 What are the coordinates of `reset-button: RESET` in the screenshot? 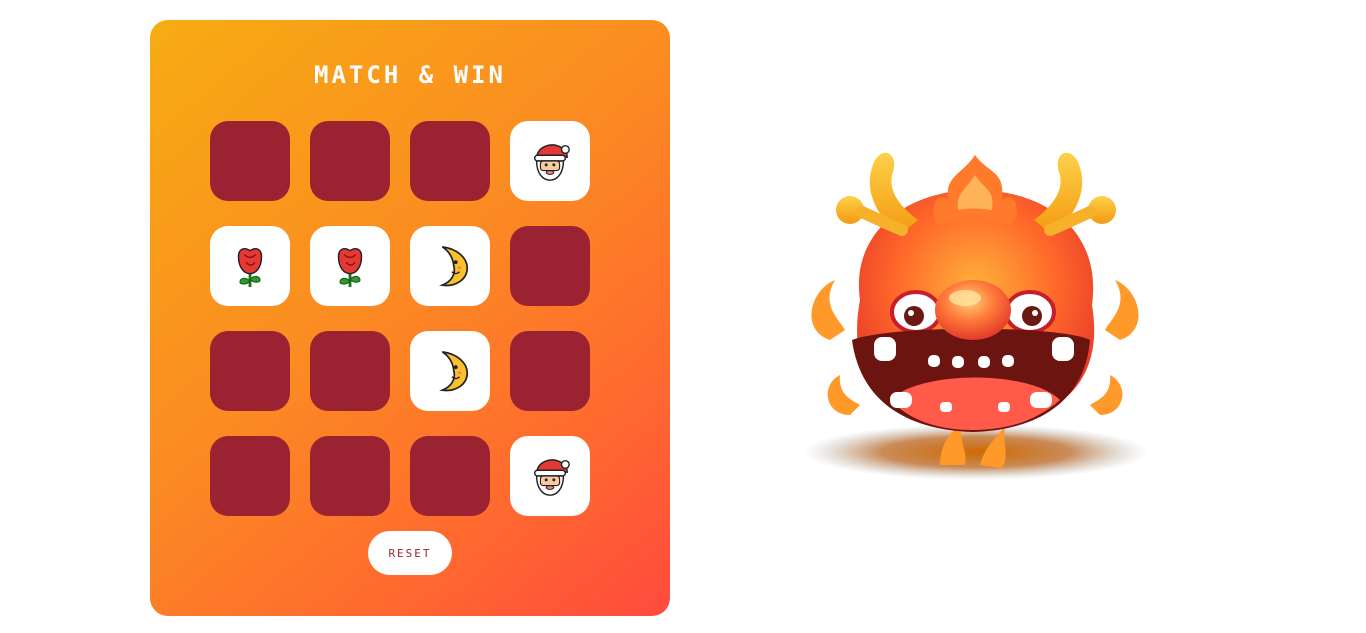 It's located at (410, 553).